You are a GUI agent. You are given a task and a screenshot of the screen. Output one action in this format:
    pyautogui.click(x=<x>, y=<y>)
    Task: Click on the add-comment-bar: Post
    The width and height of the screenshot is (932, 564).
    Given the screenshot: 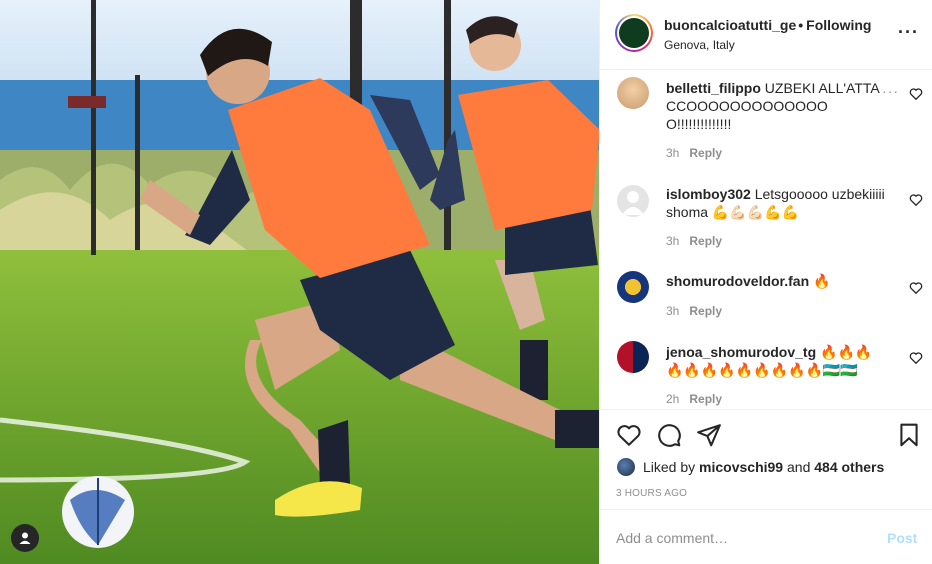 What is the action you would take?
    pyautogui.click(x=766, y=536)
    